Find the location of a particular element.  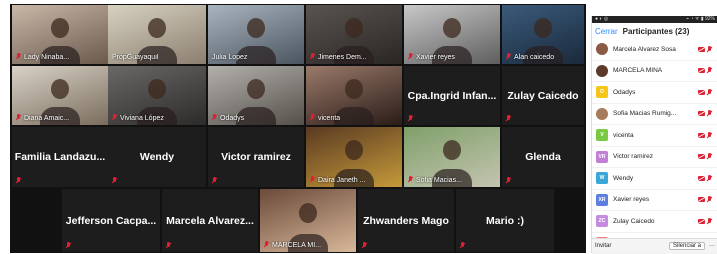

participant-tile: Zulay Caicedo is located at coordinates (543, 95).